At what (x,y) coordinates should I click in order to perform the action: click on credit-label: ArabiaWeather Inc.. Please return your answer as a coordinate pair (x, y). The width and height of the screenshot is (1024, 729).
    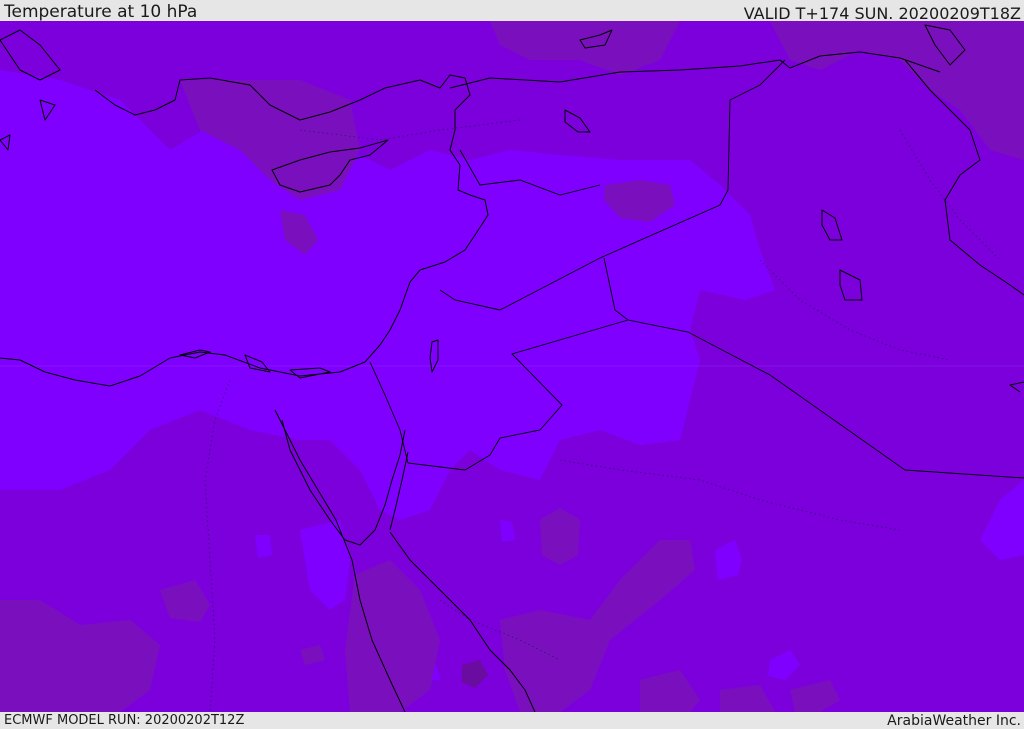
    Looking at the image, I should click on (954, 721).